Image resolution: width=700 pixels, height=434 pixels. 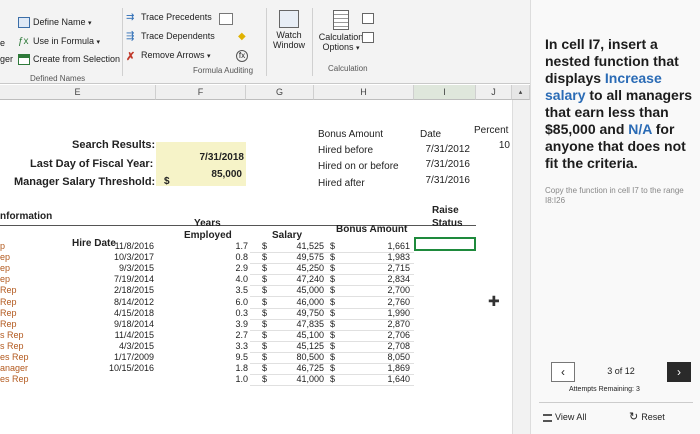 I want to click on chevron-left-icon: ‹, so click(x=563, y=372).